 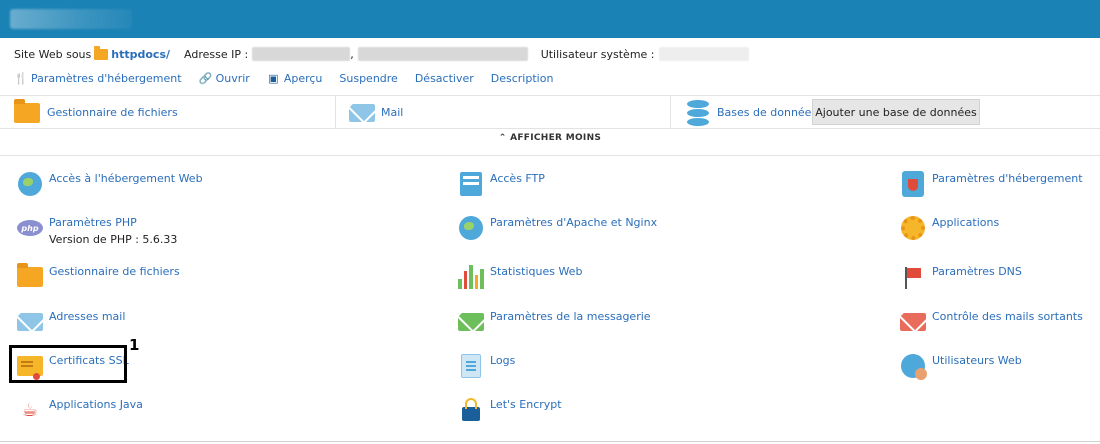 I want to click on tool-hosting-settings: Paramètres d'hébergement, so click(x=991, y=184).